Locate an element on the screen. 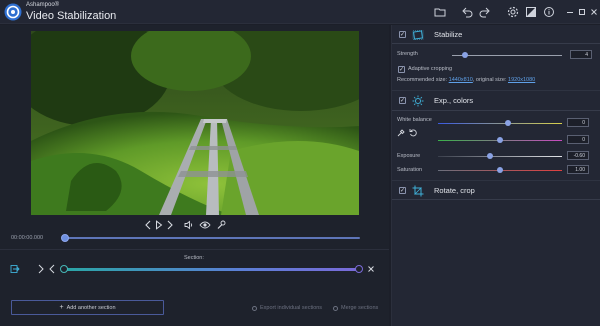 The image size is (600, 326). previous-frame-icon is located at coordinates (148, 225).